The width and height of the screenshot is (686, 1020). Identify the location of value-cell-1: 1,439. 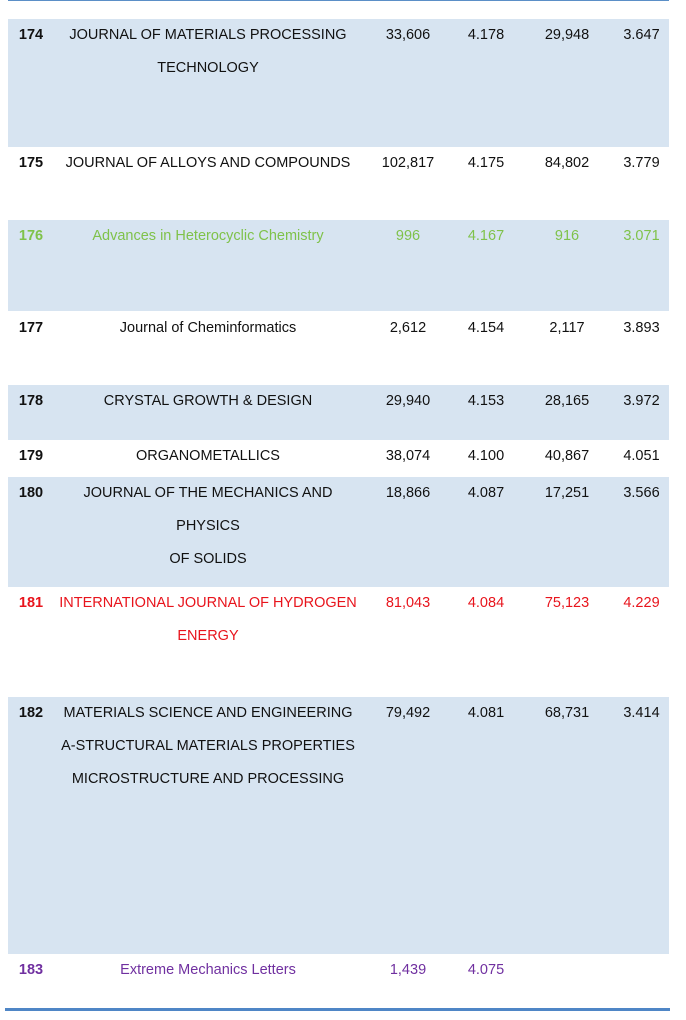
(408, 970).